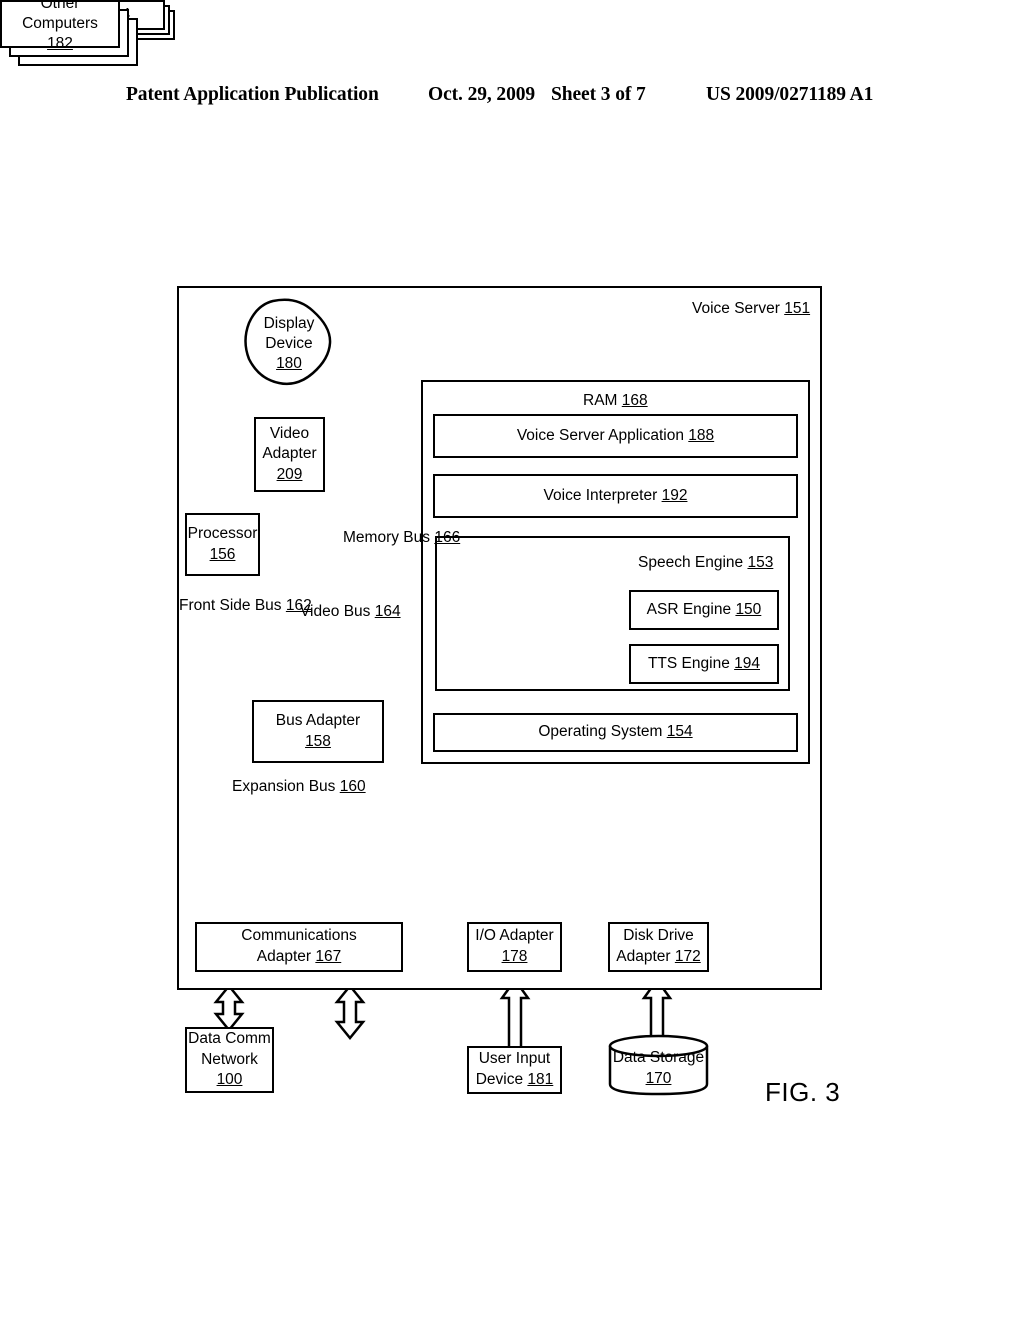 Image resolution: width=1024 pixels, height=1320 pixels. What do you see at coordinates (222, 533) in the screenshot?
I see `processor-line1: Processor` at bounding box center [222, 533].